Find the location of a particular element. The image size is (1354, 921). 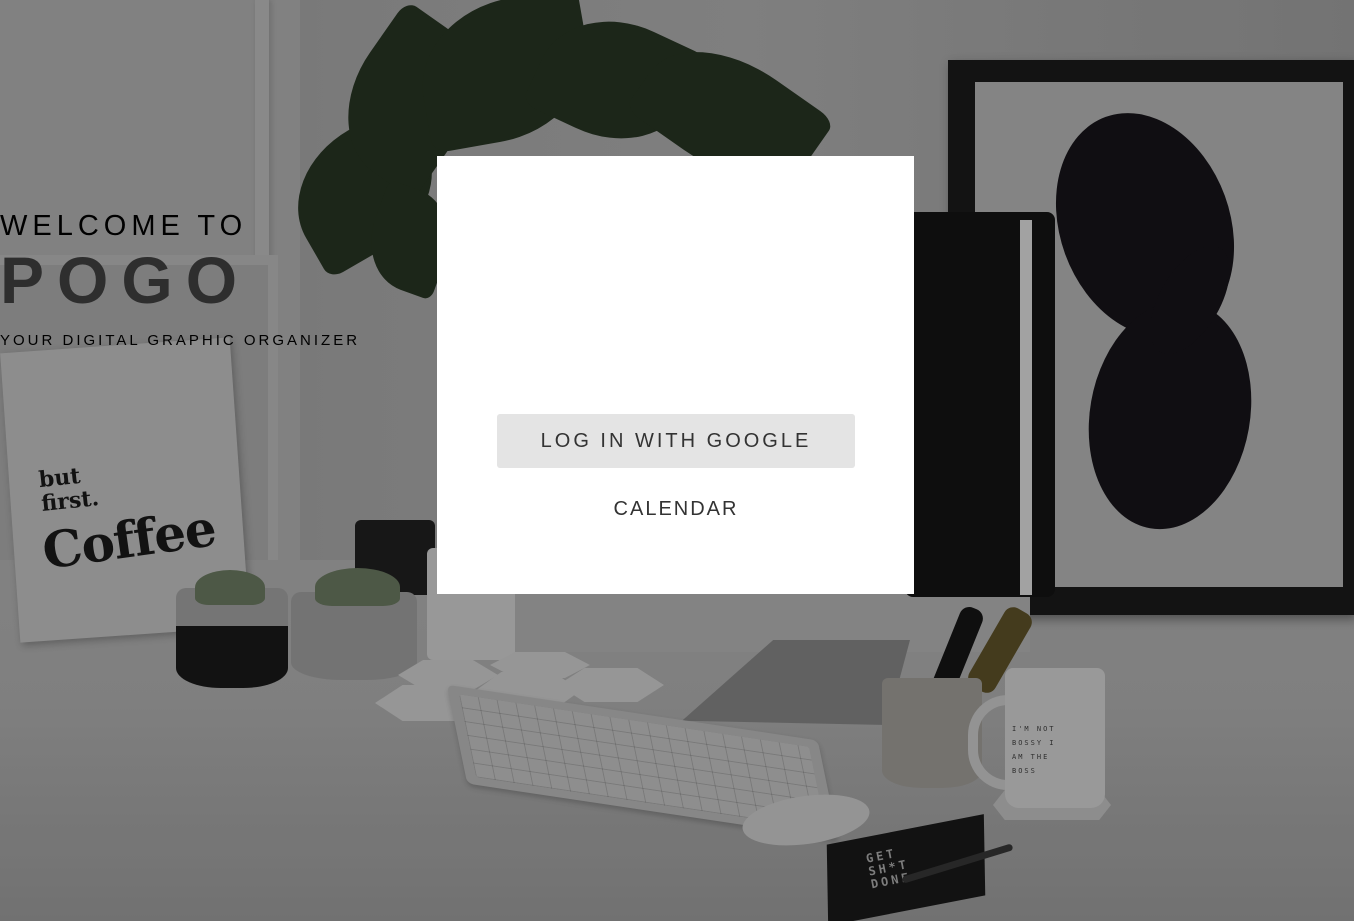

calendar-link: CALENDAR is located at coordinates (676, 509).